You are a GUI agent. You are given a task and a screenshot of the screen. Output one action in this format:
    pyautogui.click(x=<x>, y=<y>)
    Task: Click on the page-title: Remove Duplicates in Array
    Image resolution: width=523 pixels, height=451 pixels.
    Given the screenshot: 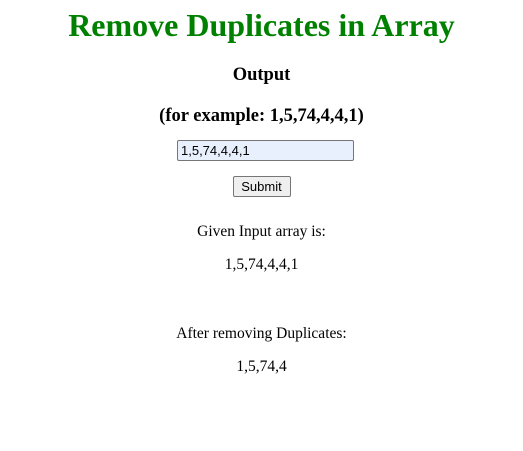 What is the action you would take?
    pyautogui.click(x=261, y=25)
    